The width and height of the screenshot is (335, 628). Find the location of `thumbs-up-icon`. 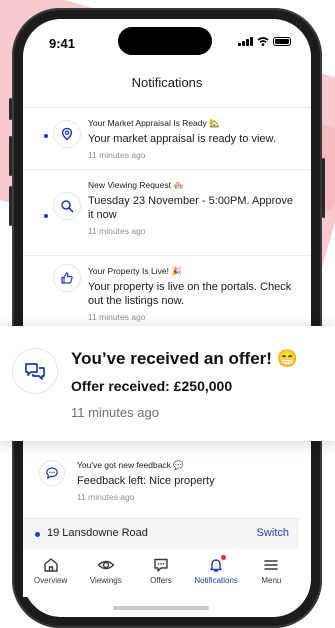

thumbs-up-icon is located at coordinates (67, 278).